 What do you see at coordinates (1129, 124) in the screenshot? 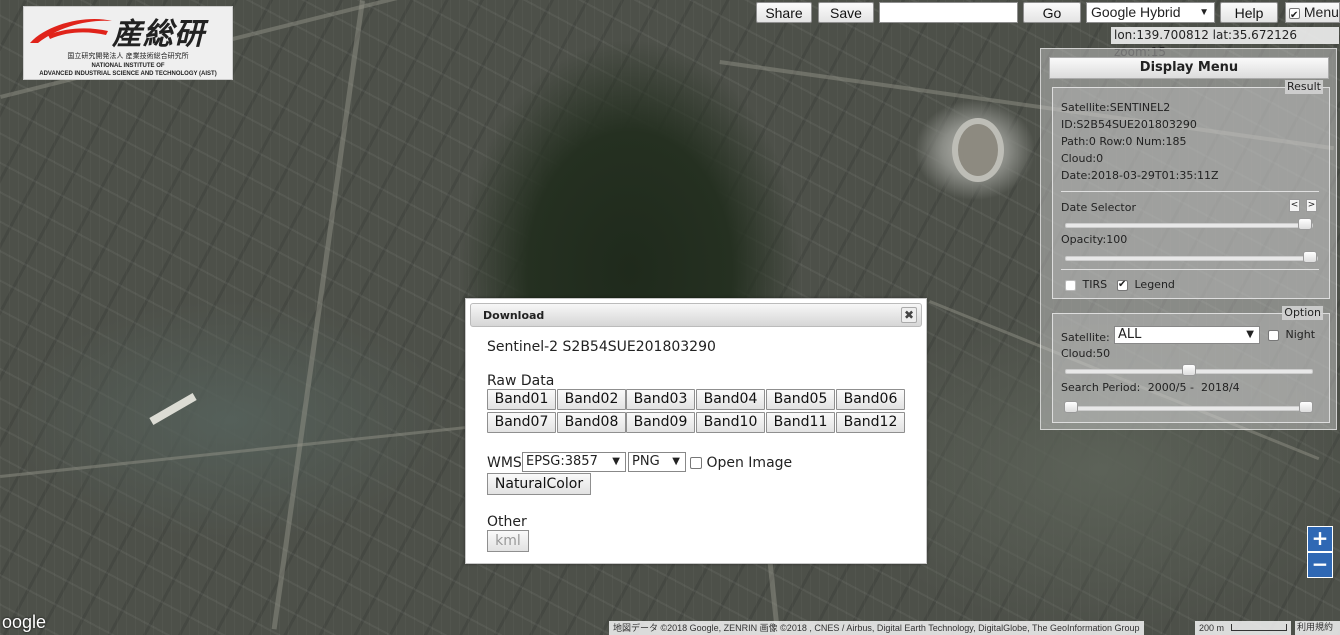
I see `result-id: ID:S2B54SUE201803290` at bounding box center [1129, 124].